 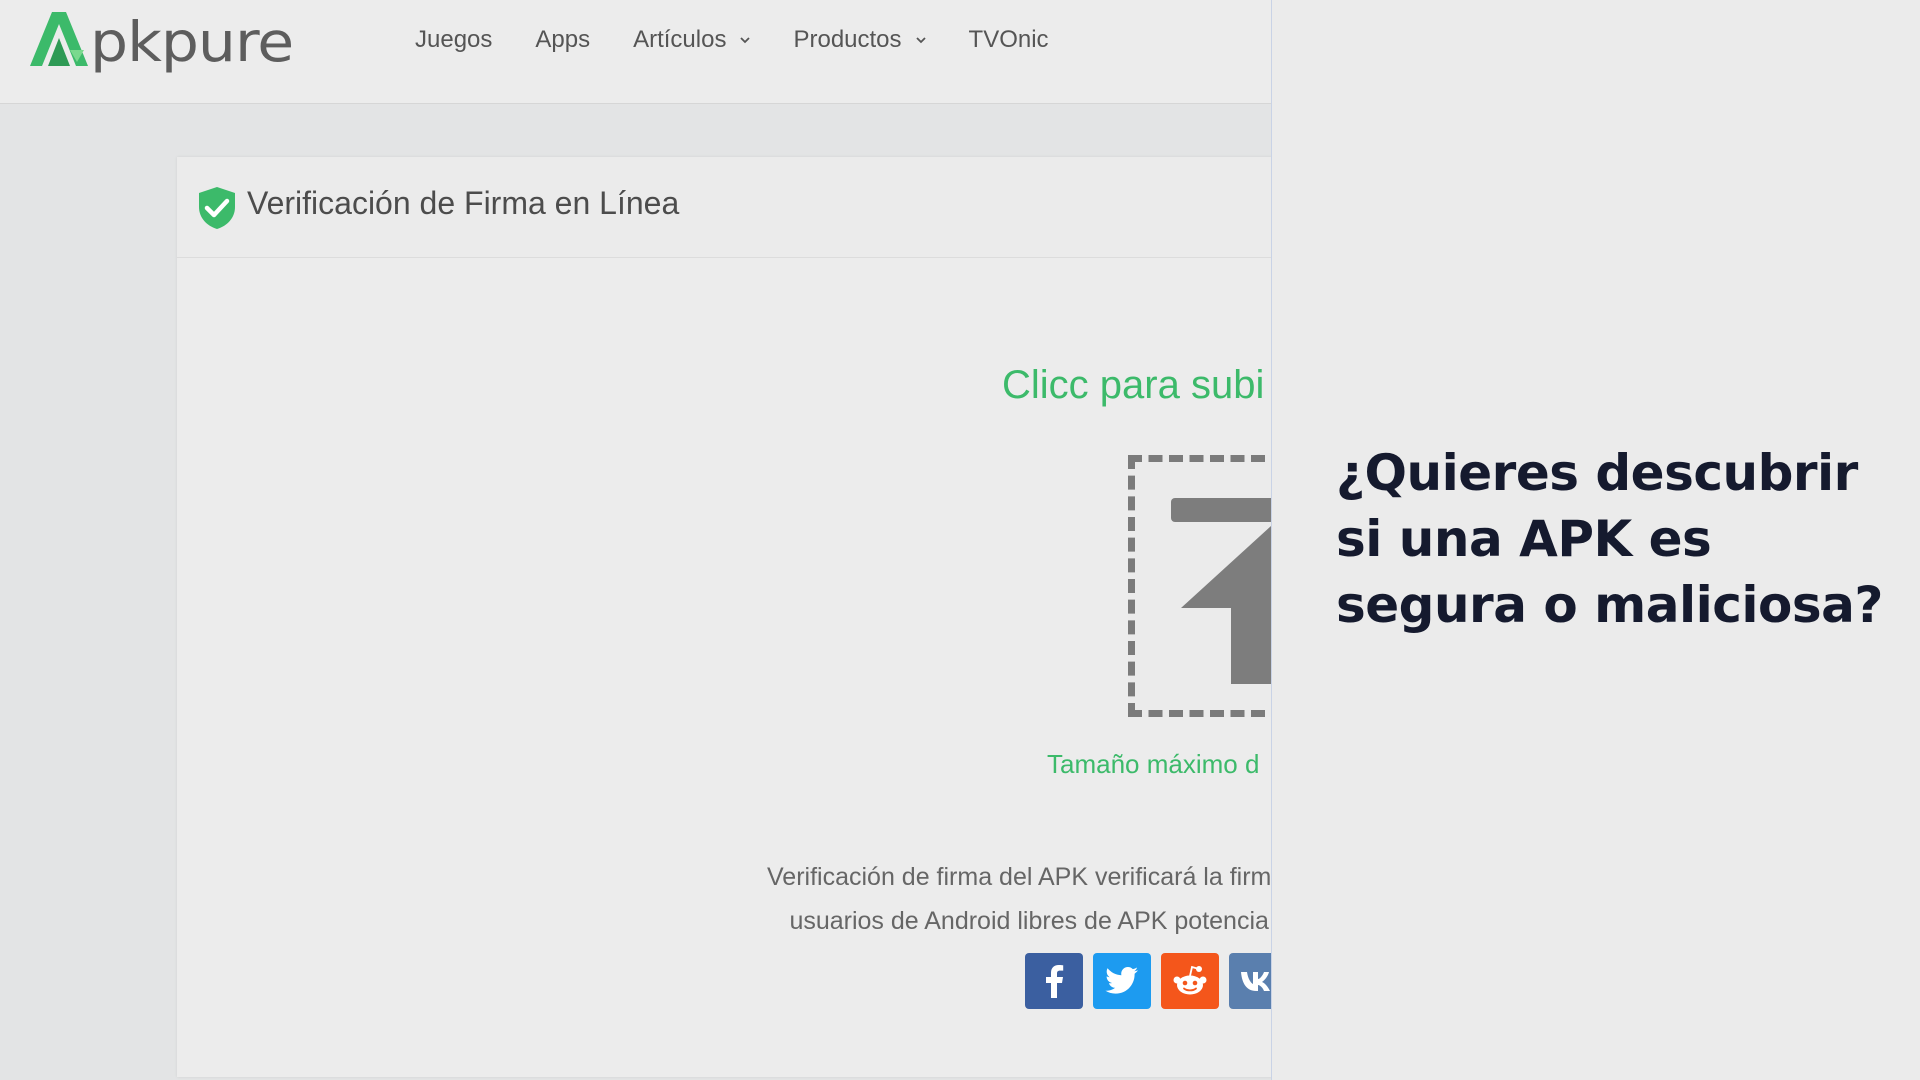 I want to click on nav-productos: Productos, so click(x=859, y=40).